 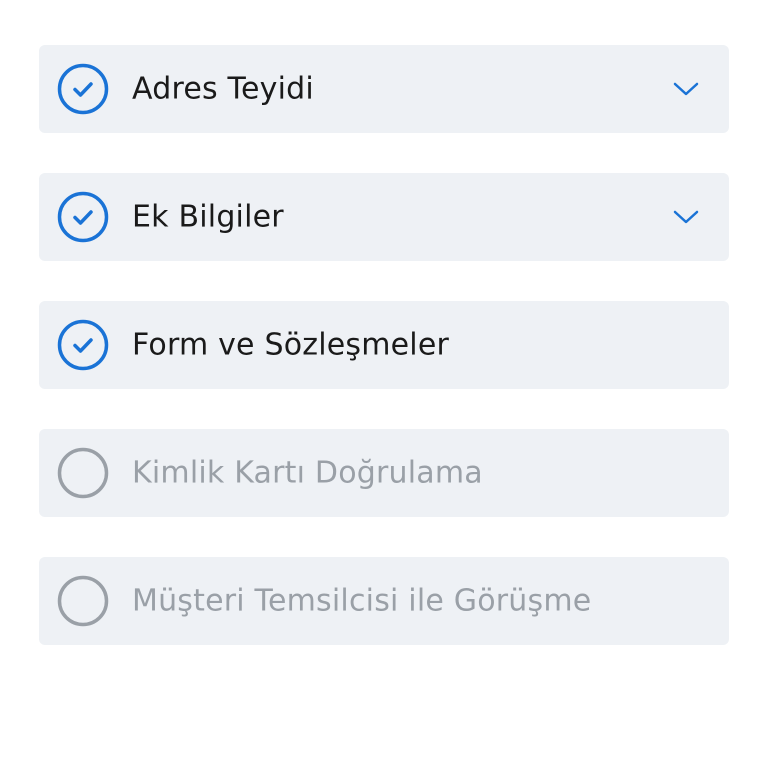 I want to click on step-adres-teyidi: Adres Teyidi, so click(x=384, y=89).